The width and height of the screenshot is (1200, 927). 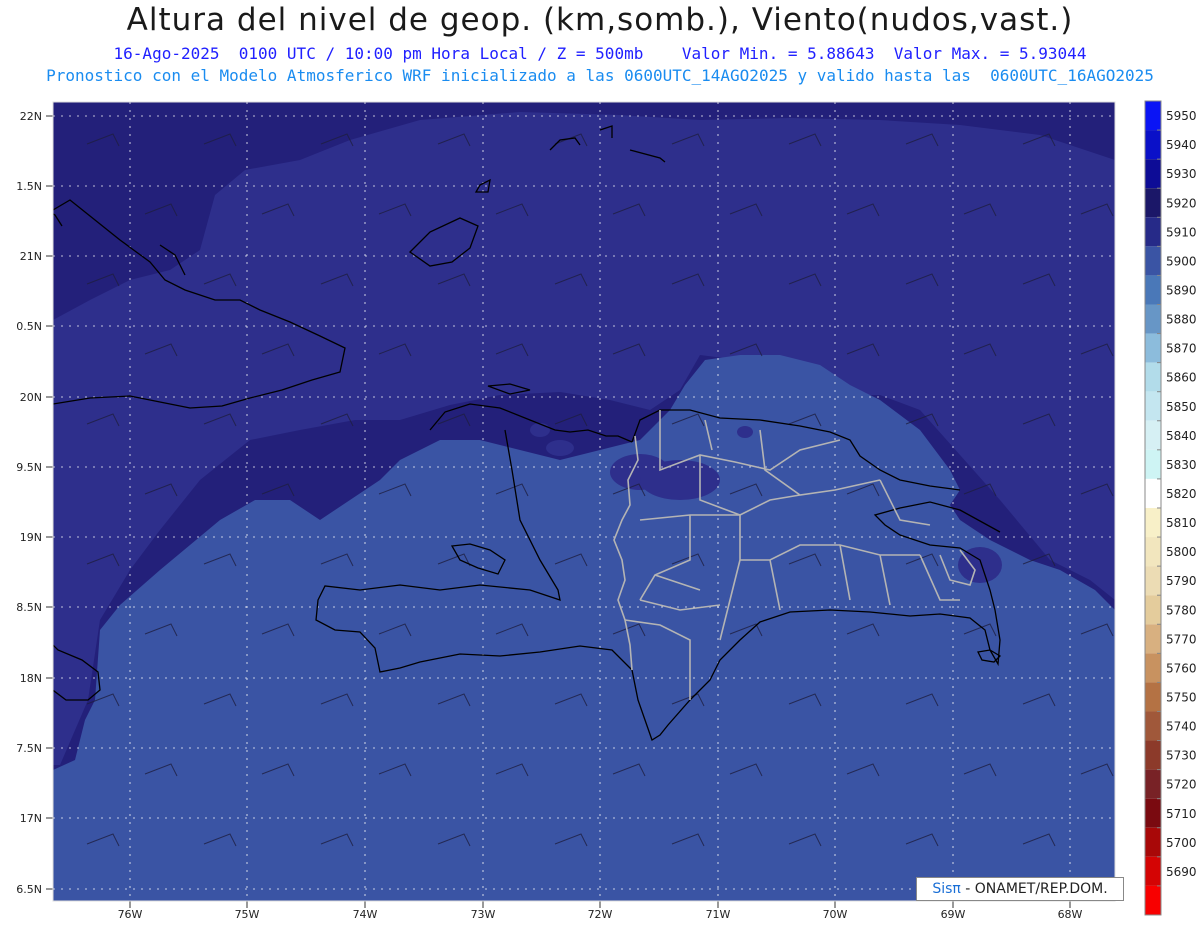 I want to click on colorbar-level-label: 5890, so click(x=1181, y=290).